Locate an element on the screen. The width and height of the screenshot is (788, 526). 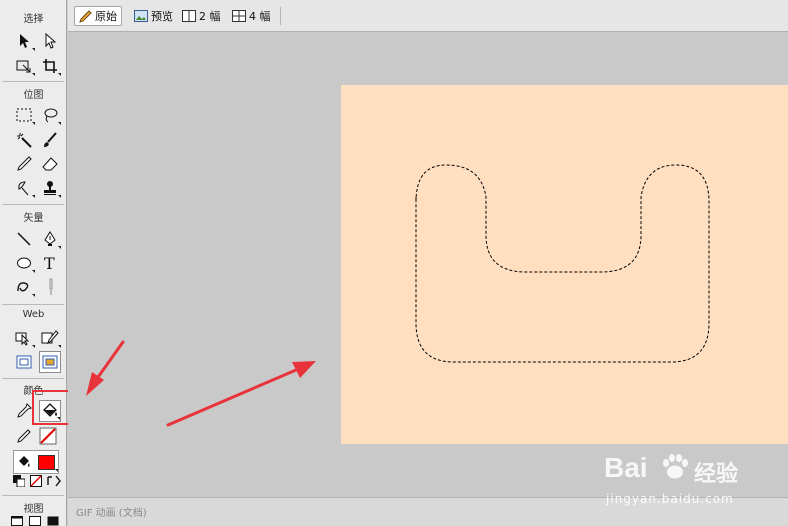
default-colors-icon is located at coordinates (19, 481).